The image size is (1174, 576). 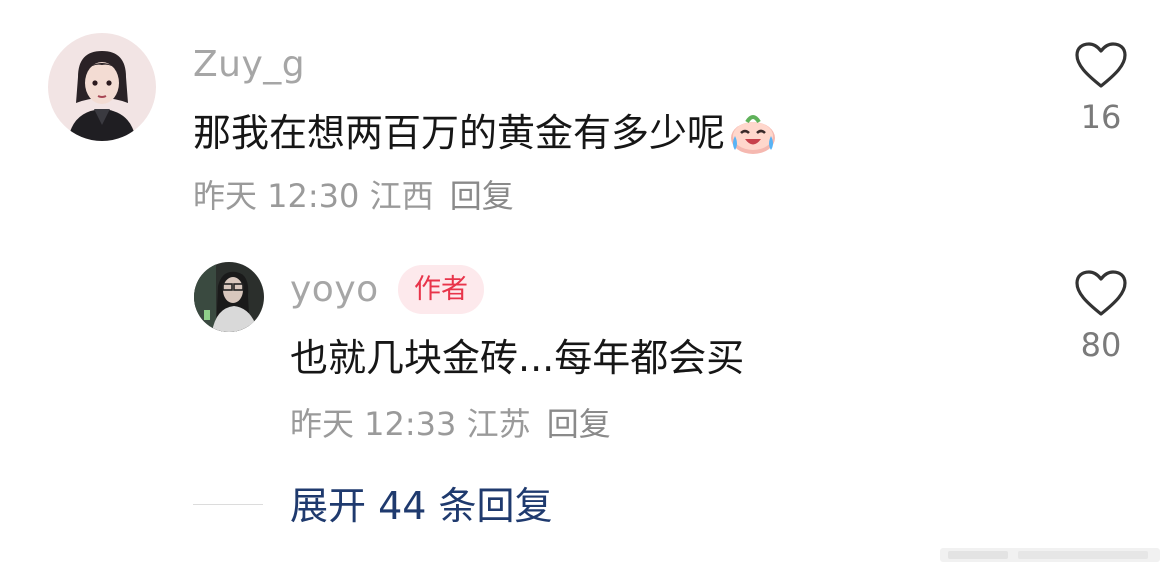 What do you see at coordinates (102, 87) in the screenshot?
I see `avatar-zuy-g` at bounding box center [102, 87].